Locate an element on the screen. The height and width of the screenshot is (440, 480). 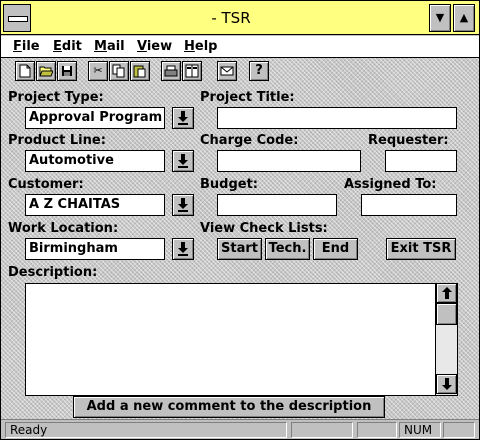
copy-button is located at coordinates (119, 71).